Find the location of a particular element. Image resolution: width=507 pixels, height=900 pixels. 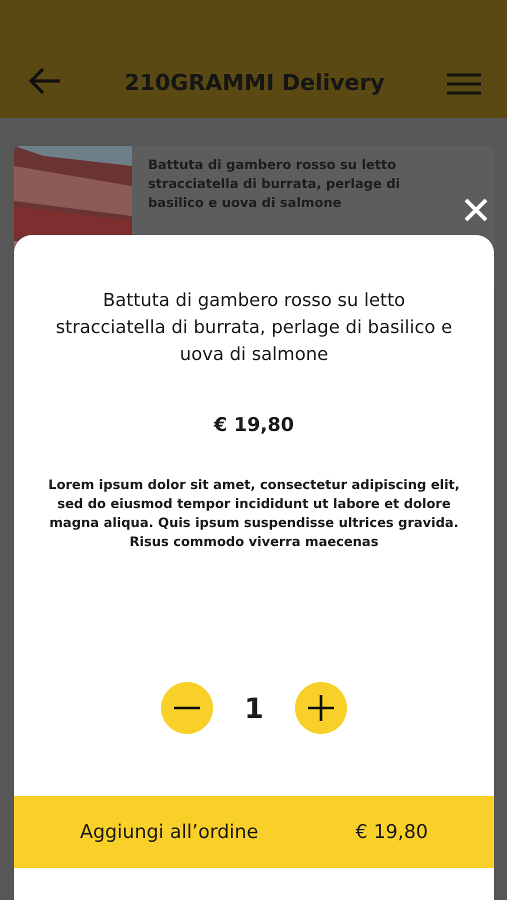

plus-icon is located at coordinates (321, 708).